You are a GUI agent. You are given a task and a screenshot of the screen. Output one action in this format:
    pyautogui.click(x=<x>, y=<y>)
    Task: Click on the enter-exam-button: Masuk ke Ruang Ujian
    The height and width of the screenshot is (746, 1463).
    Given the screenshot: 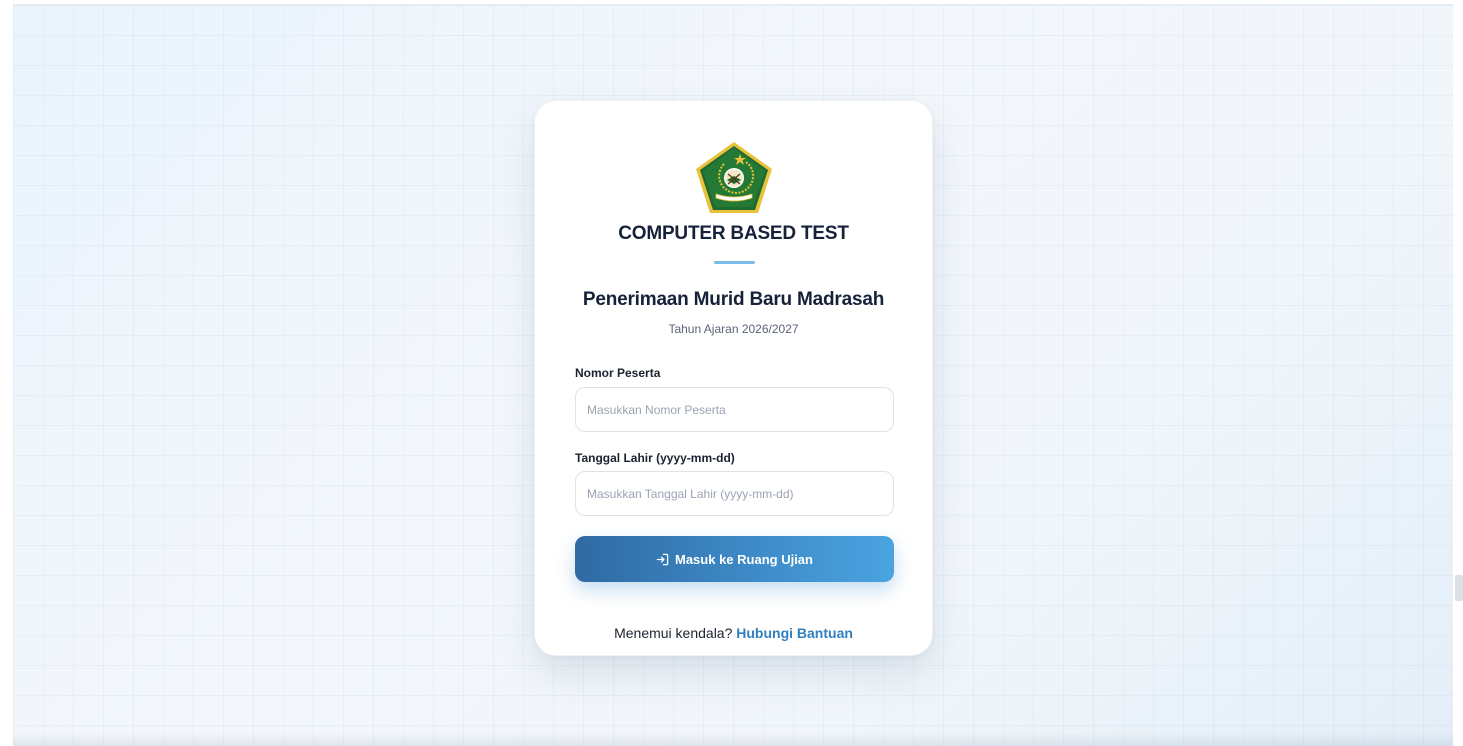 What is the action you would take?
    pyautogui.click(x=734, y=559)
    